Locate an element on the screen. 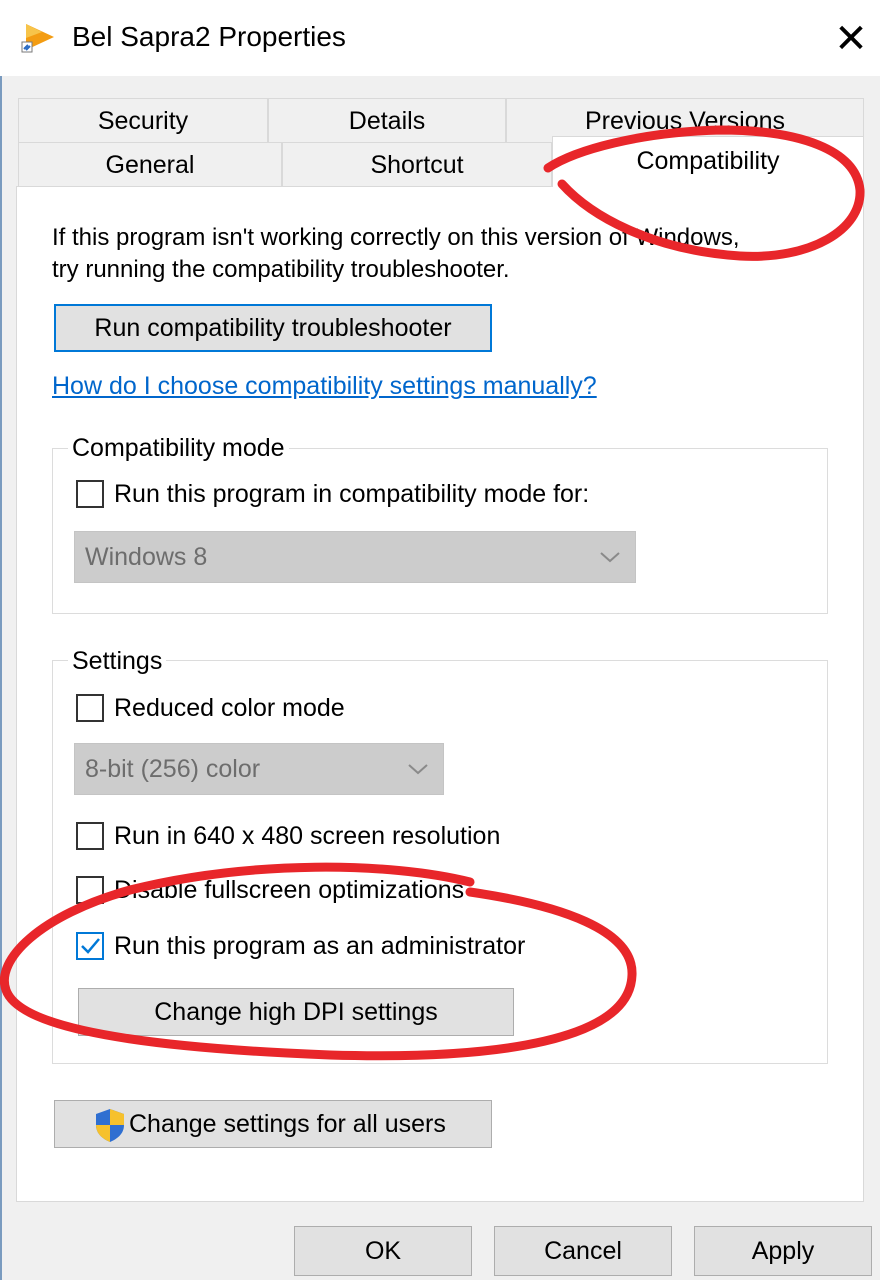 The image size is (880, 1280). res-640-label: Run in 640 x 480 screen resolution is located at coordinates (307, 836).